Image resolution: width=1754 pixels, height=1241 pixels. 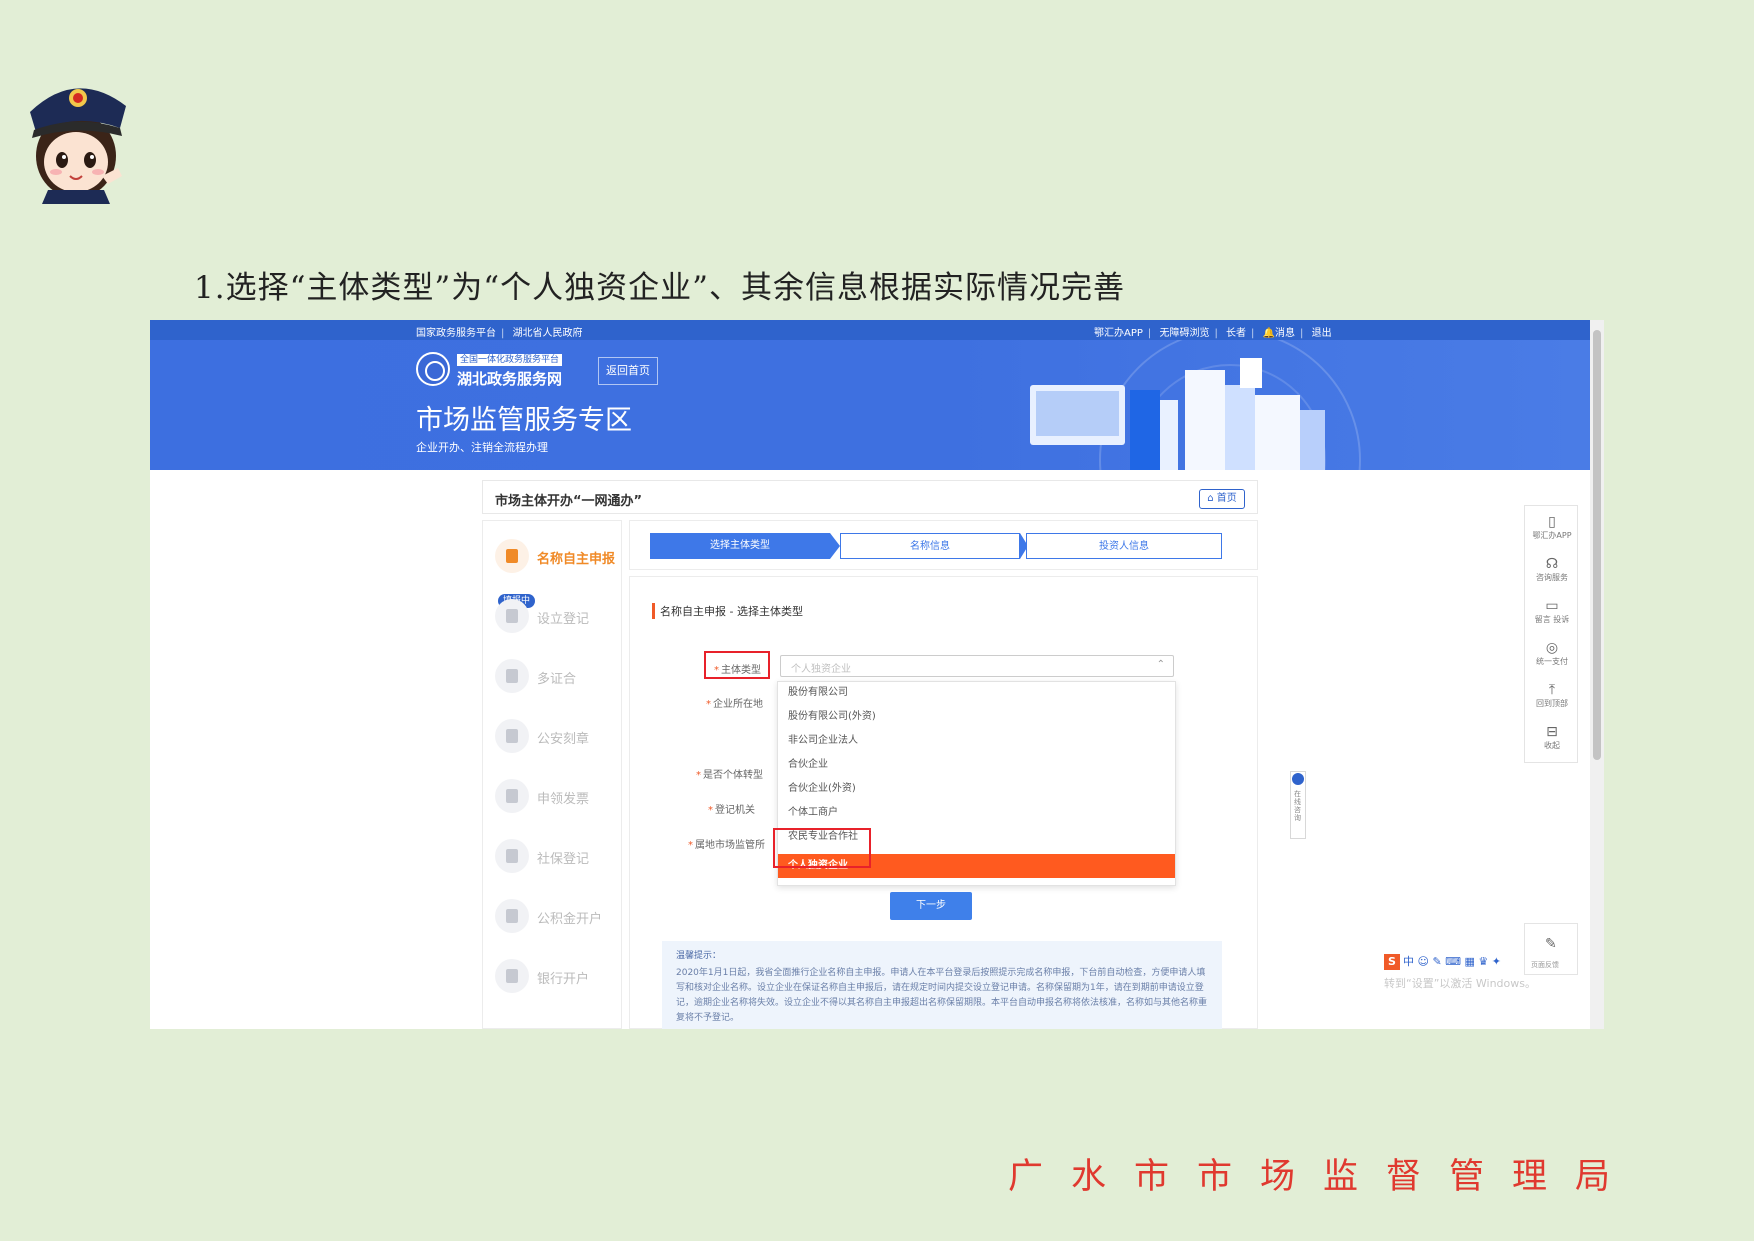 I want to click on vertical-scrollbar, so click(x=1597, y=674).